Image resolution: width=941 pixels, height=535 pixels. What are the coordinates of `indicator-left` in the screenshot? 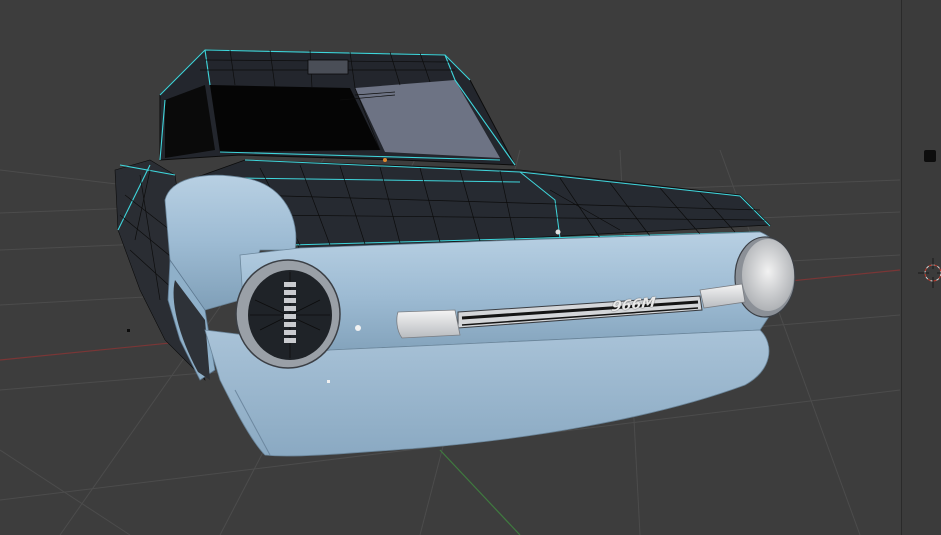 It's located at (428, 324).